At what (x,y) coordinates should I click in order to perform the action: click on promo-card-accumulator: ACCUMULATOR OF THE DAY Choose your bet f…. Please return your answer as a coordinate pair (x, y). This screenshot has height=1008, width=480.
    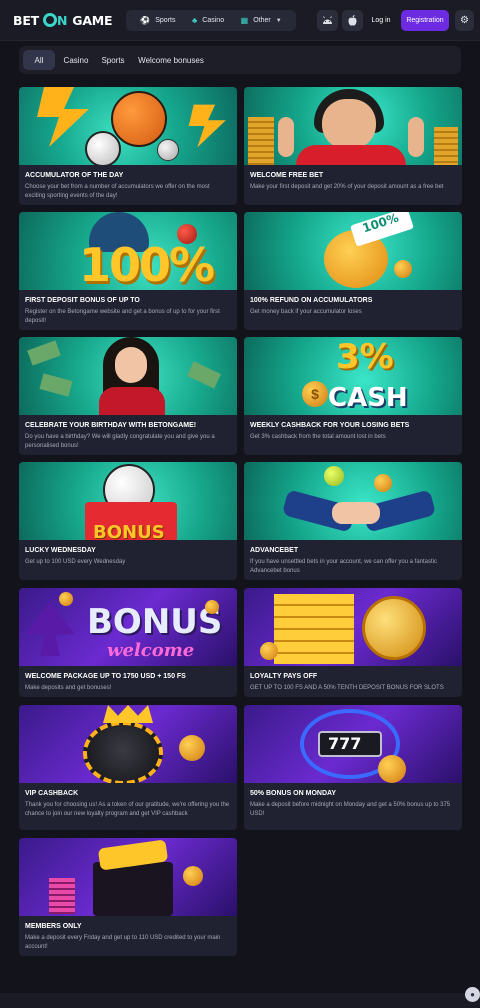
    Looking at the image, I should click on (128, 146).